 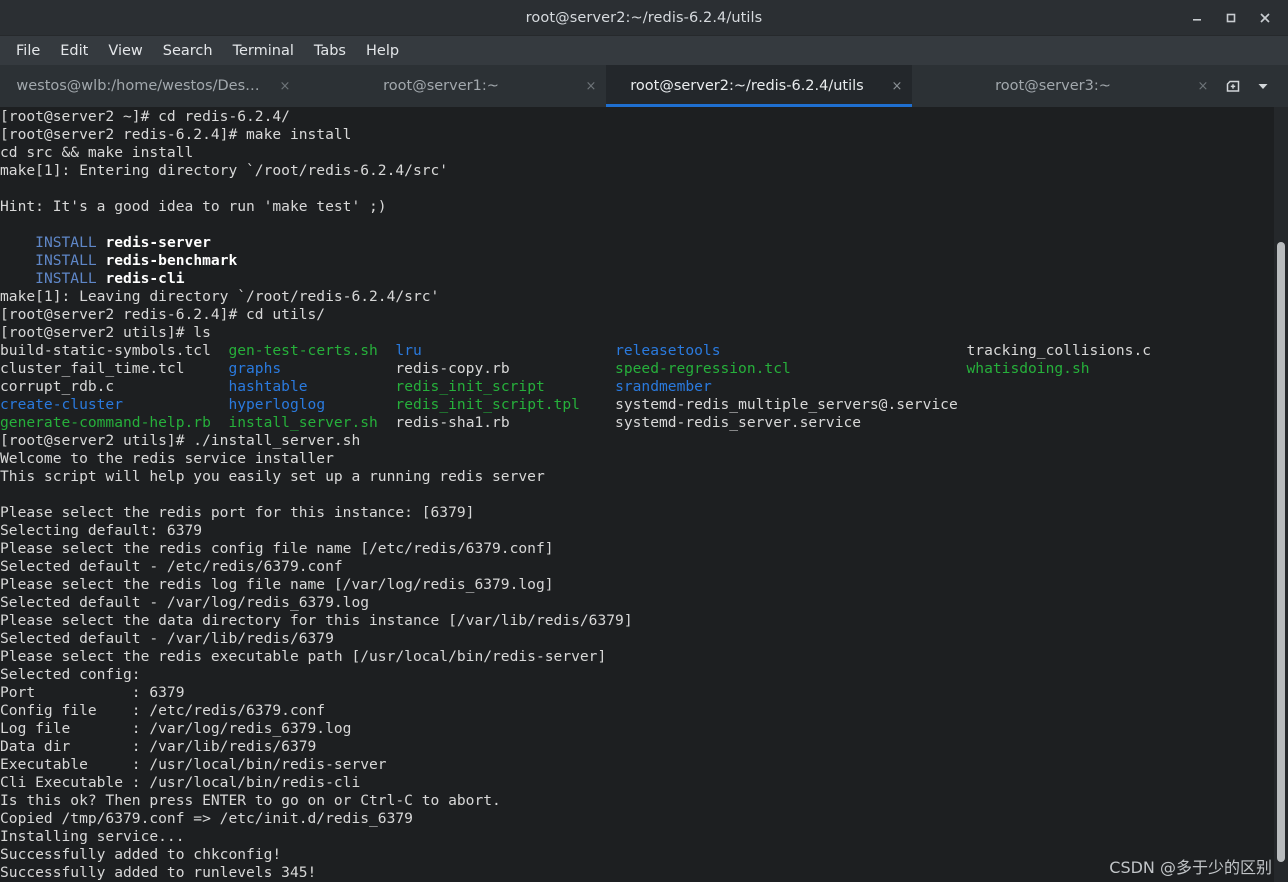 What do you see at coordinates (644, 243) in the screenshot?
I see `terminal-line: INSTALL redis-server` at bounding box center [644, 243].